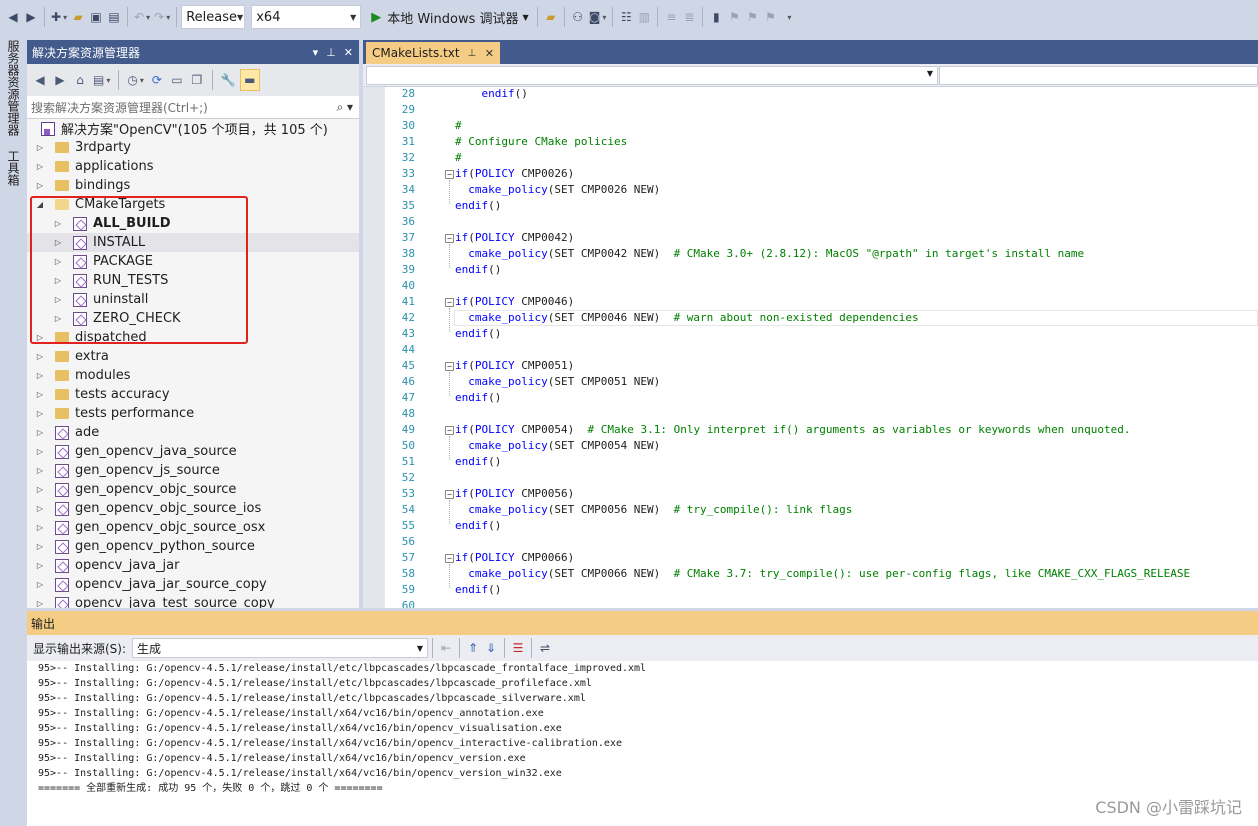 This screenshot has height=826, width=1258. I want to click on sync-icon: ⟳, so click(157, 80).